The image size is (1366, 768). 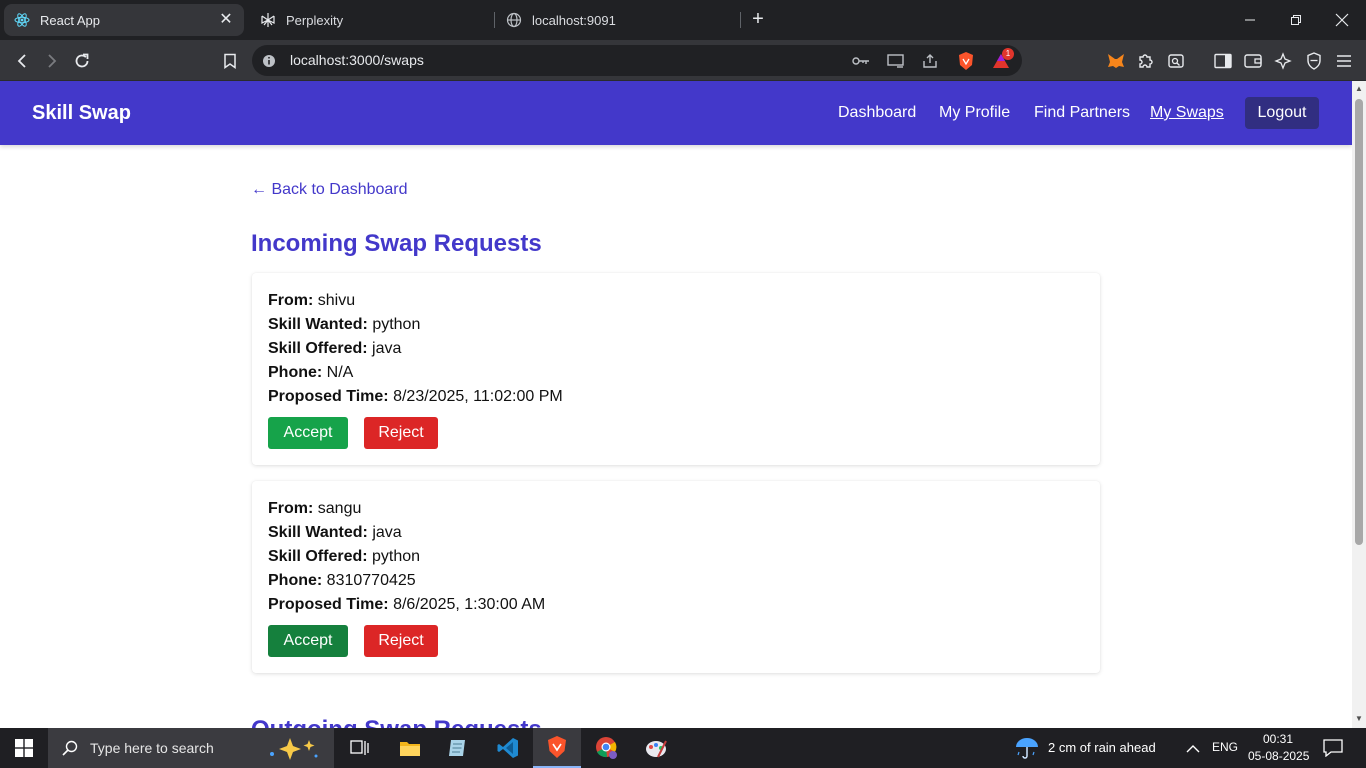 I want to click on brave-browser-icon, so click(x=557, y=748).